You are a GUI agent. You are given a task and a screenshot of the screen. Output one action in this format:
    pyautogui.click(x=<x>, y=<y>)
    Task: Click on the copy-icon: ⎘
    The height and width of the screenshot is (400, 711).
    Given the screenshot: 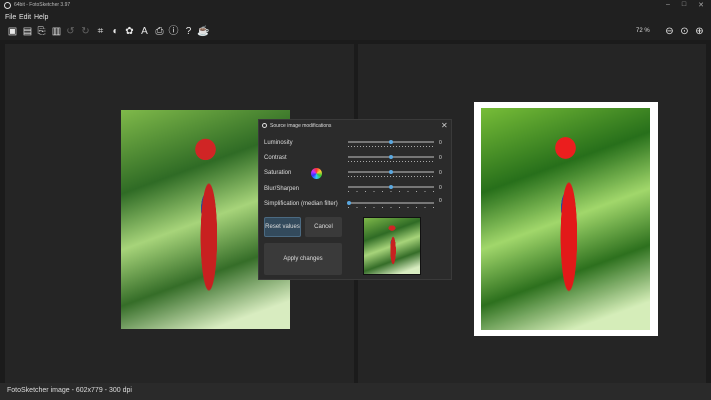 What is the action you would take?
    pyautogui.click(x=41, y=31)
    